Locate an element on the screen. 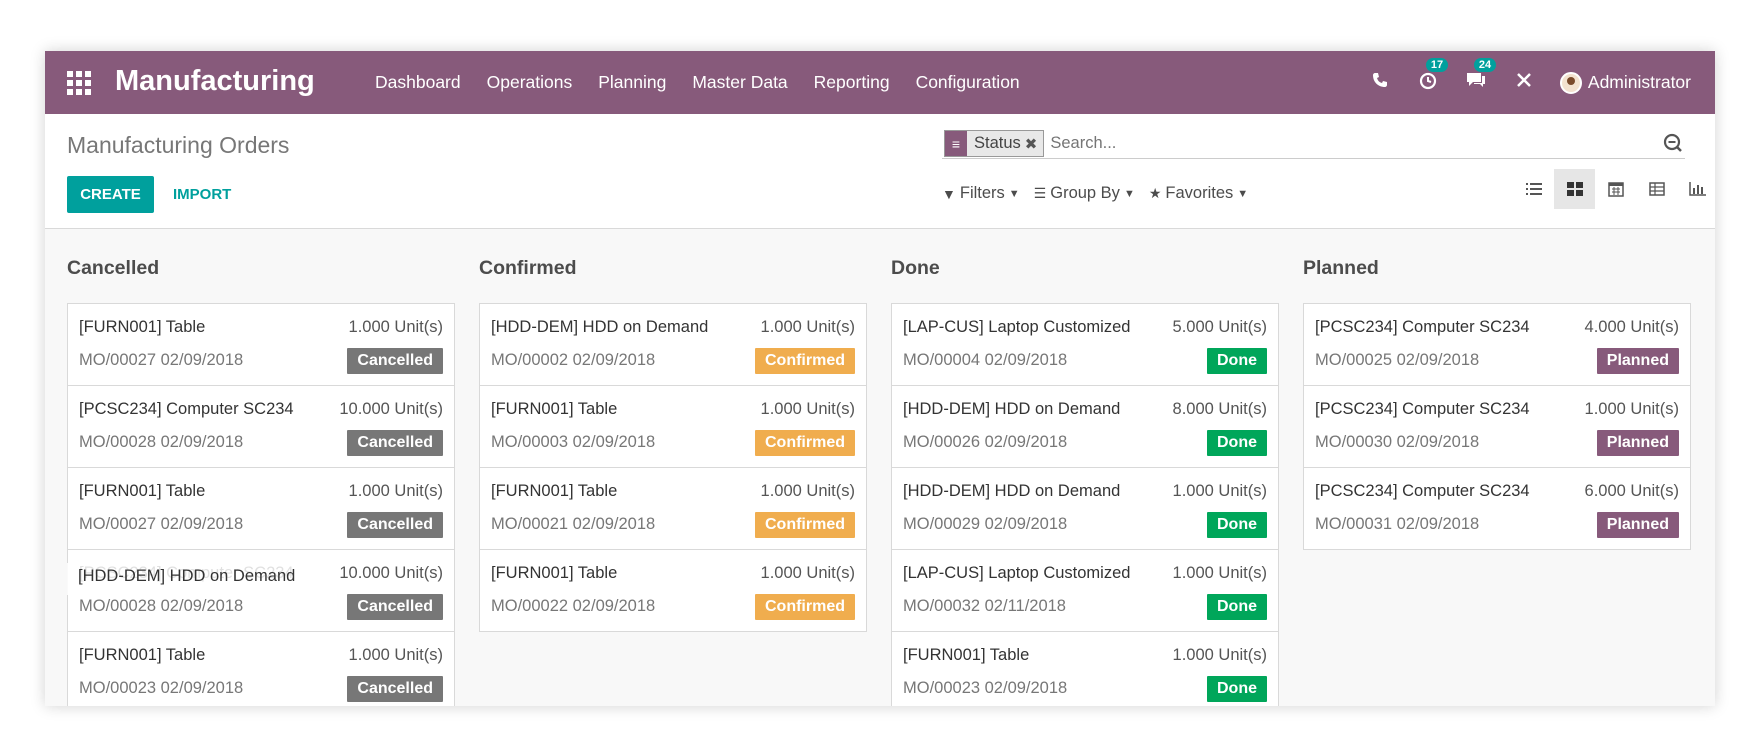 This screenshot has width=1760, height=745. favorites-label: Favorites is located at coordinates (1199, 193).